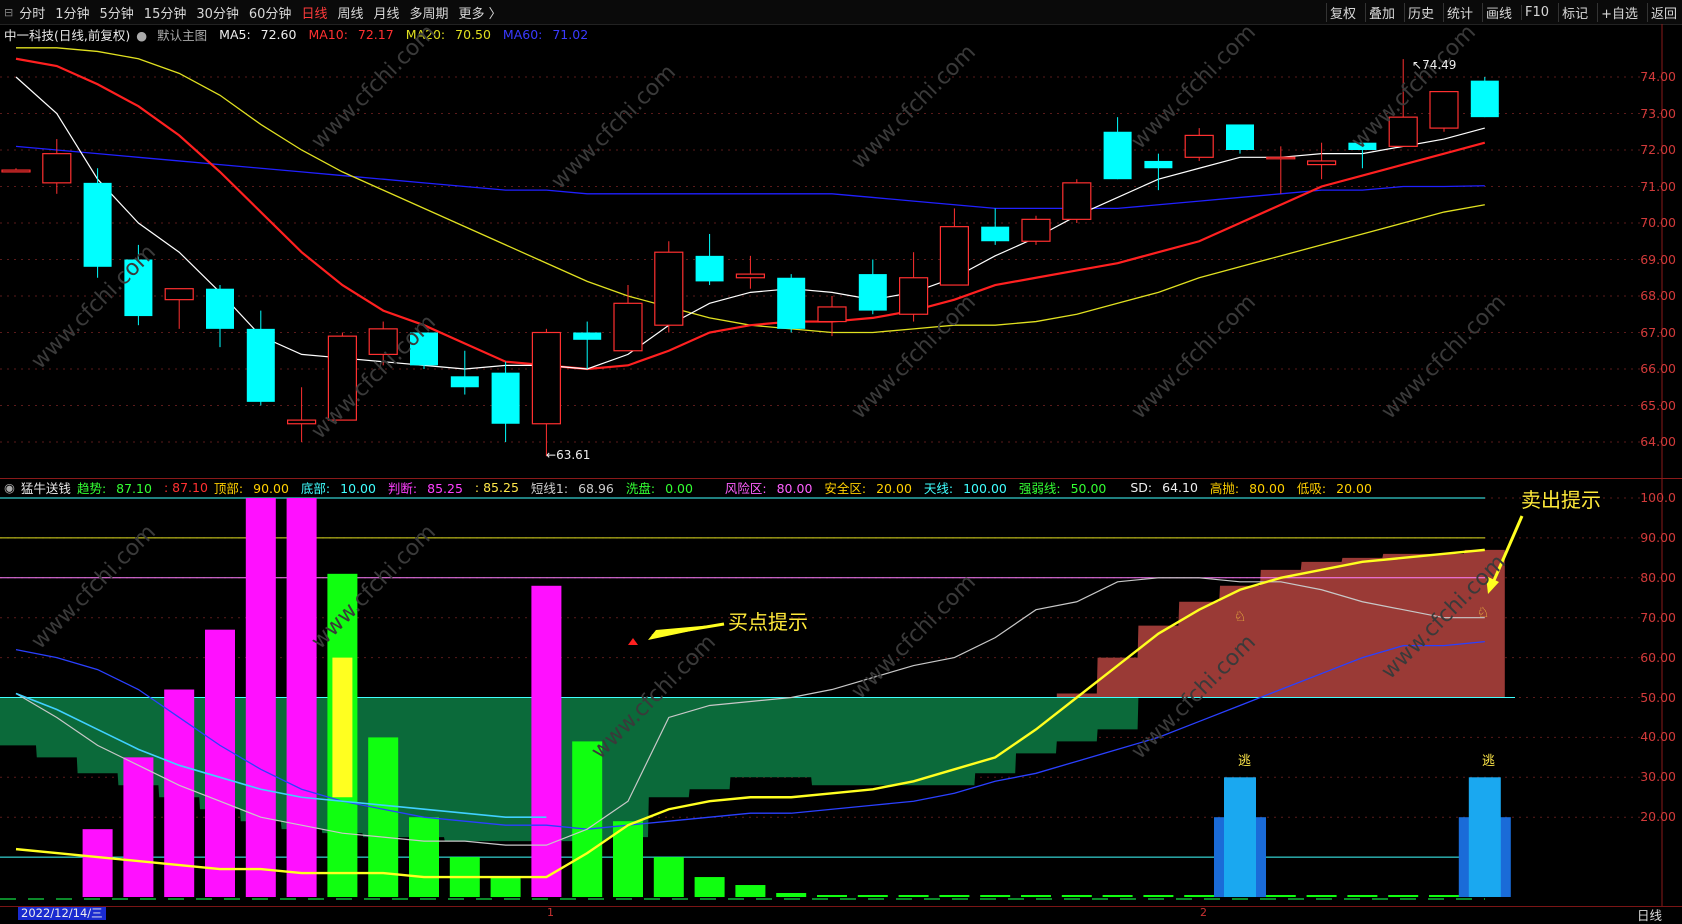 The image size is (1682, 924). Describe the element at coordinates (1658, 737) in the screenshot. I see `indicator-tick-label: 40.00` at that location.